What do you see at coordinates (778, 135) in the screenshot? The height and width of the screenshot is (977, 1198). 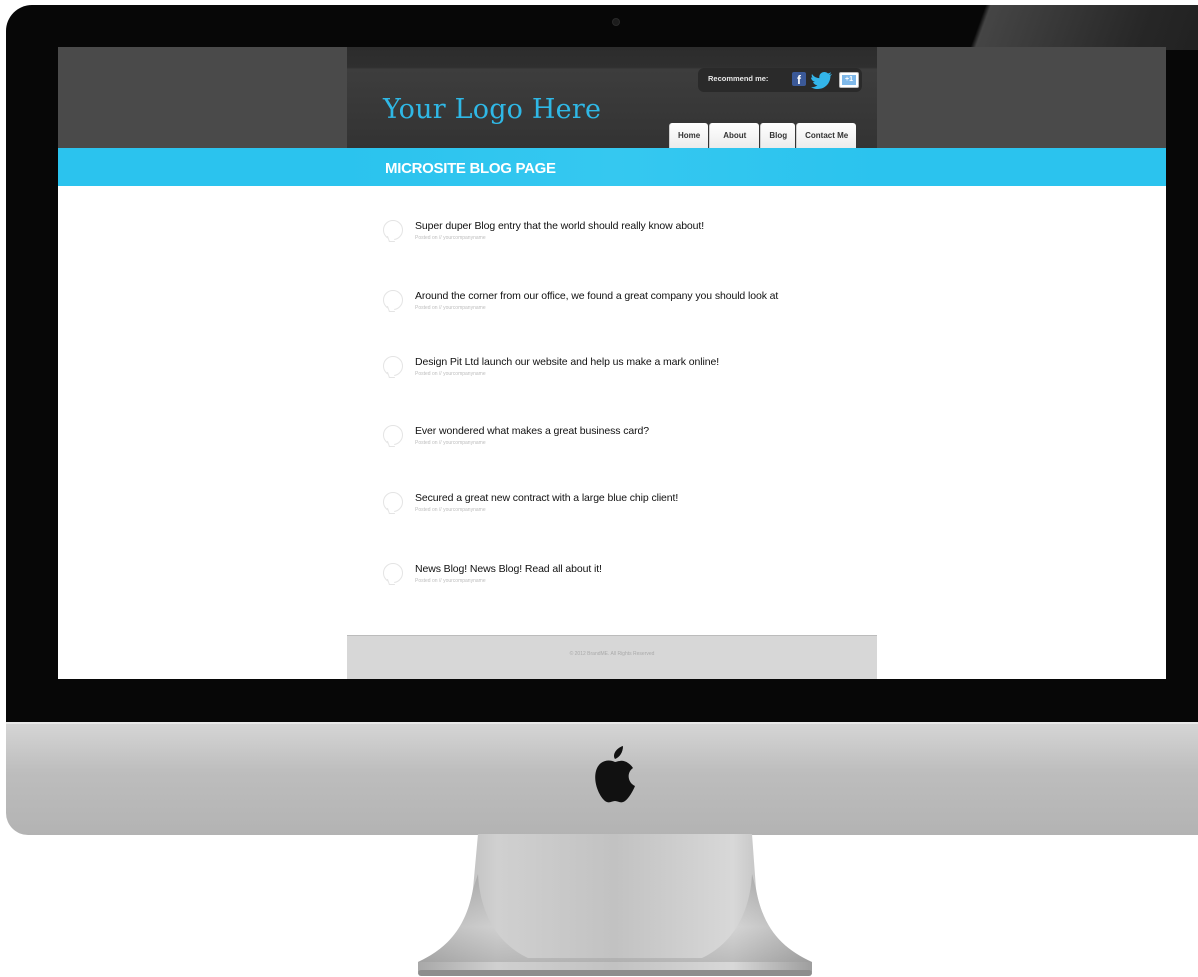 I see `nav-item-blog: Blog` at bounding box center [778, 135].